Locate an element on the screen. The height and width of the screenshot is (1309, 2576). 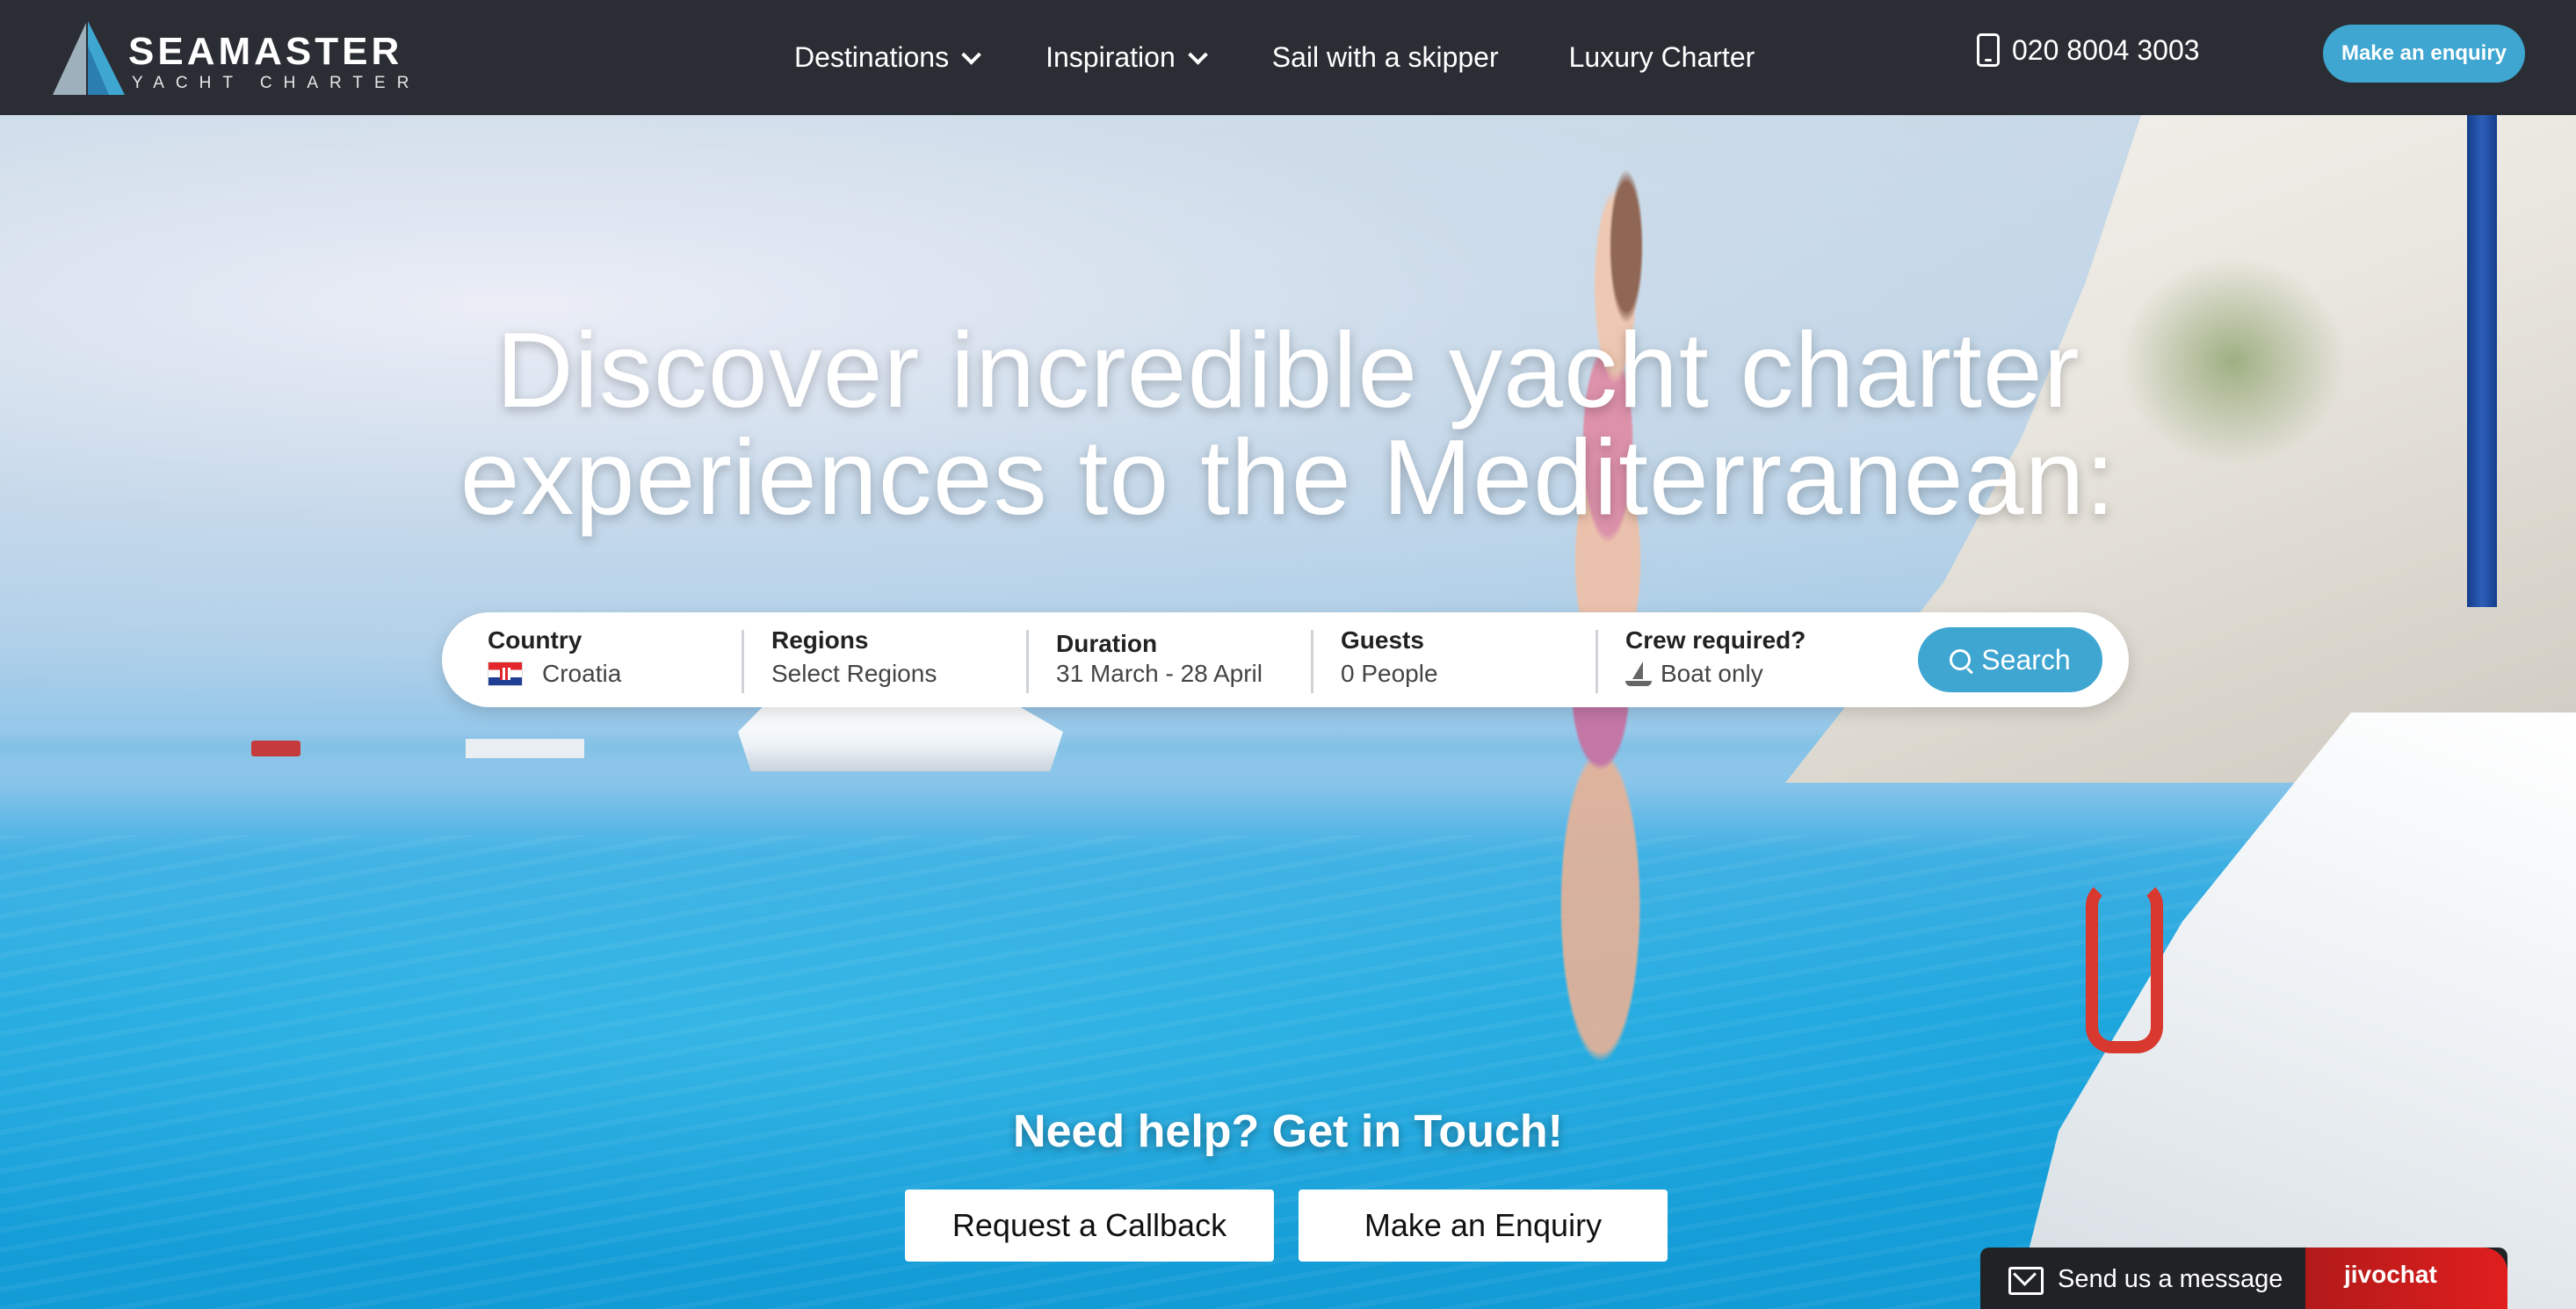
make-enquiry-cta-button: Make an Enquiry is located at coordinates (1483, 1226).